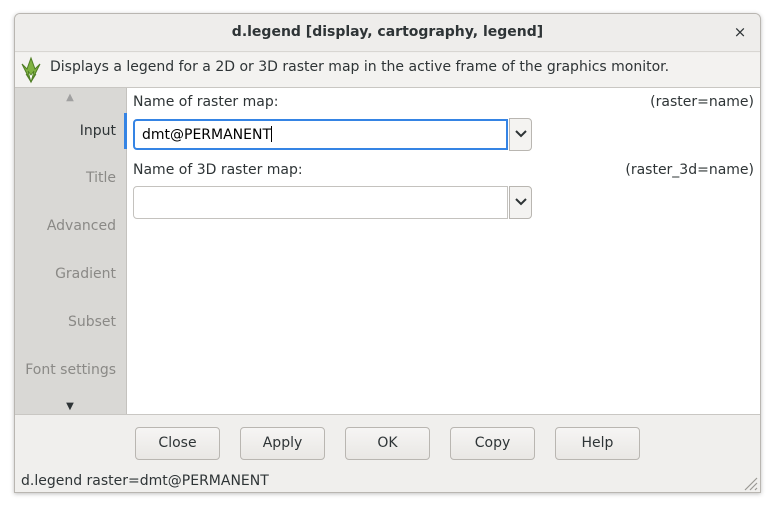  What do you see at coordinates (272, 134) in the screenshot?
I see `text-caret` at bounding box center [272, 134].